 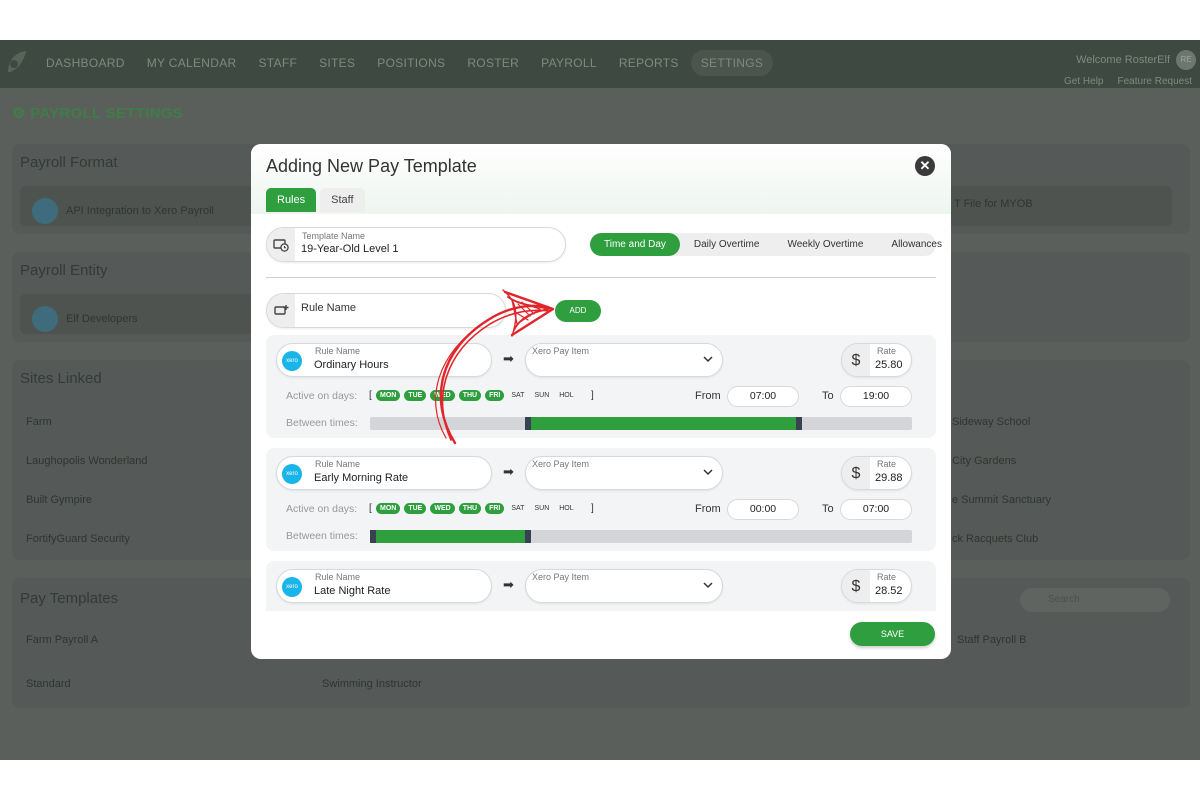 I want to click on get-help-link: Get Help, so click(x=1083, y=81).